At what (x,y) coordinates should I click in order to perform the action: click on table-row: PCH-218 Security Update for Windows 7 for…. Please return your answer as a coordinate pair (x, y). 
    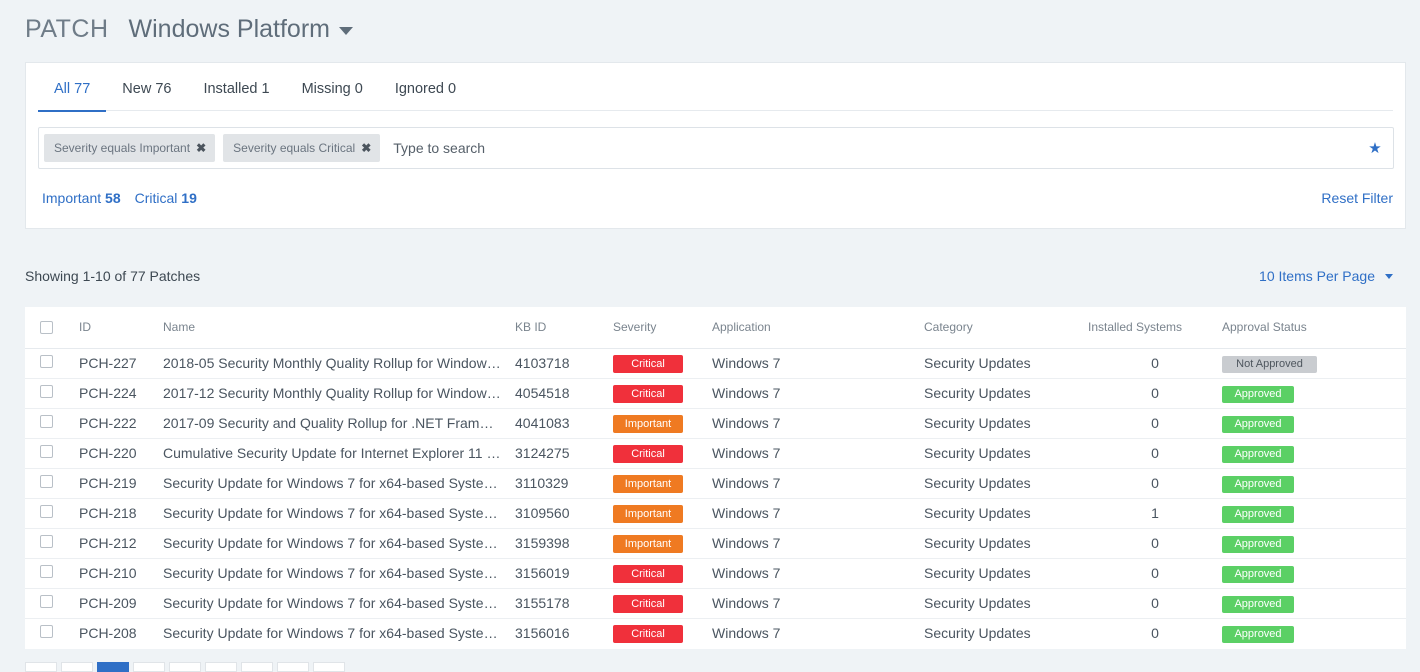
    Looking at the image, I should click on (715, 513).